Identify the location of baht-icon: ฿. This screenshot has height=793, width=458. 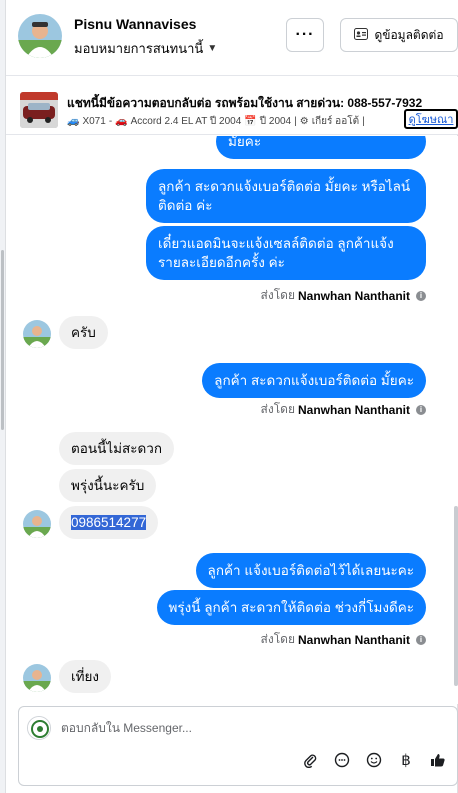
(406, 760).